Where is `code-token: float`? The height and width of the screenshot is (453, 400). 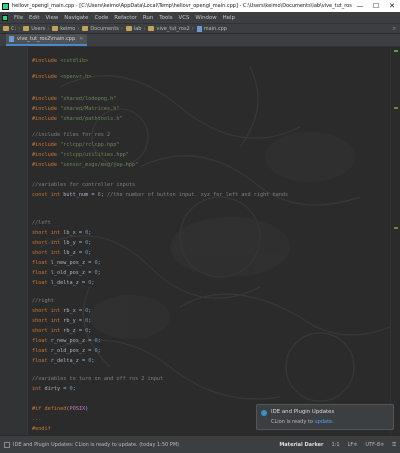 code-token: float is located at coordinates (41, 283).